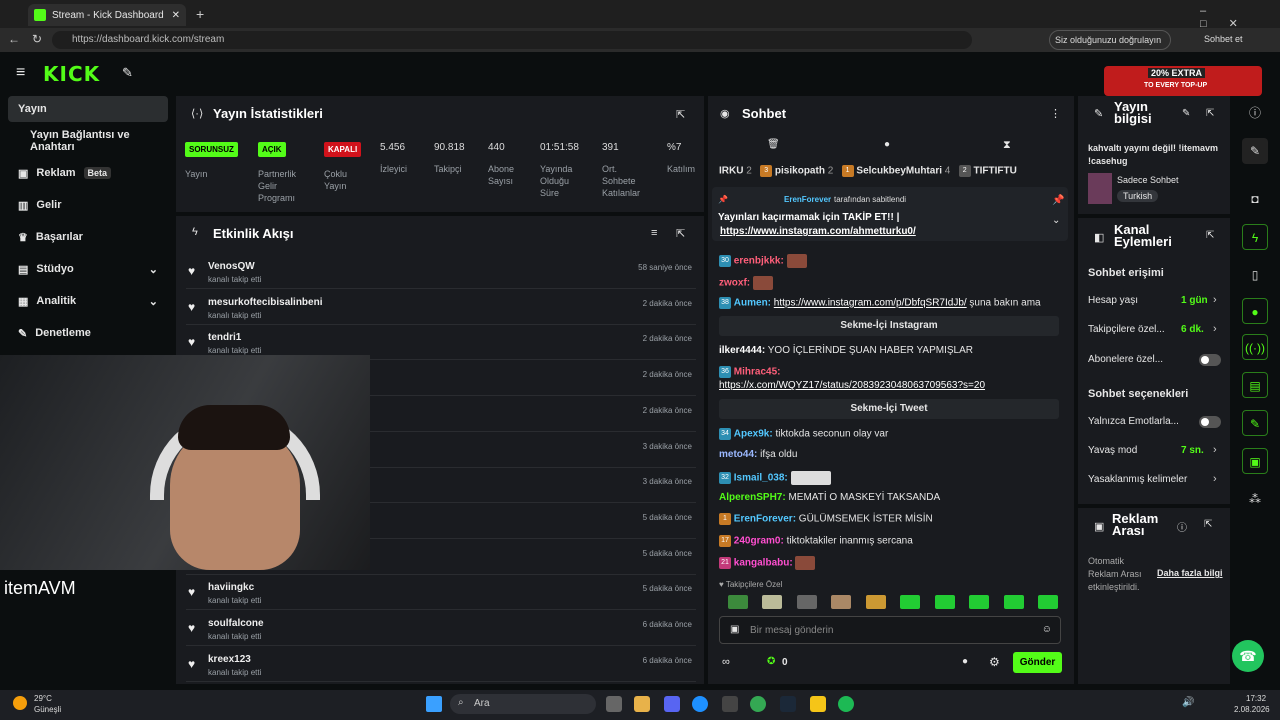 The height and width of the screenshot is (720, 1280). Describe the element at coordinates (887, 144) in the screenshot. I see `message-icon: ●` at that location.